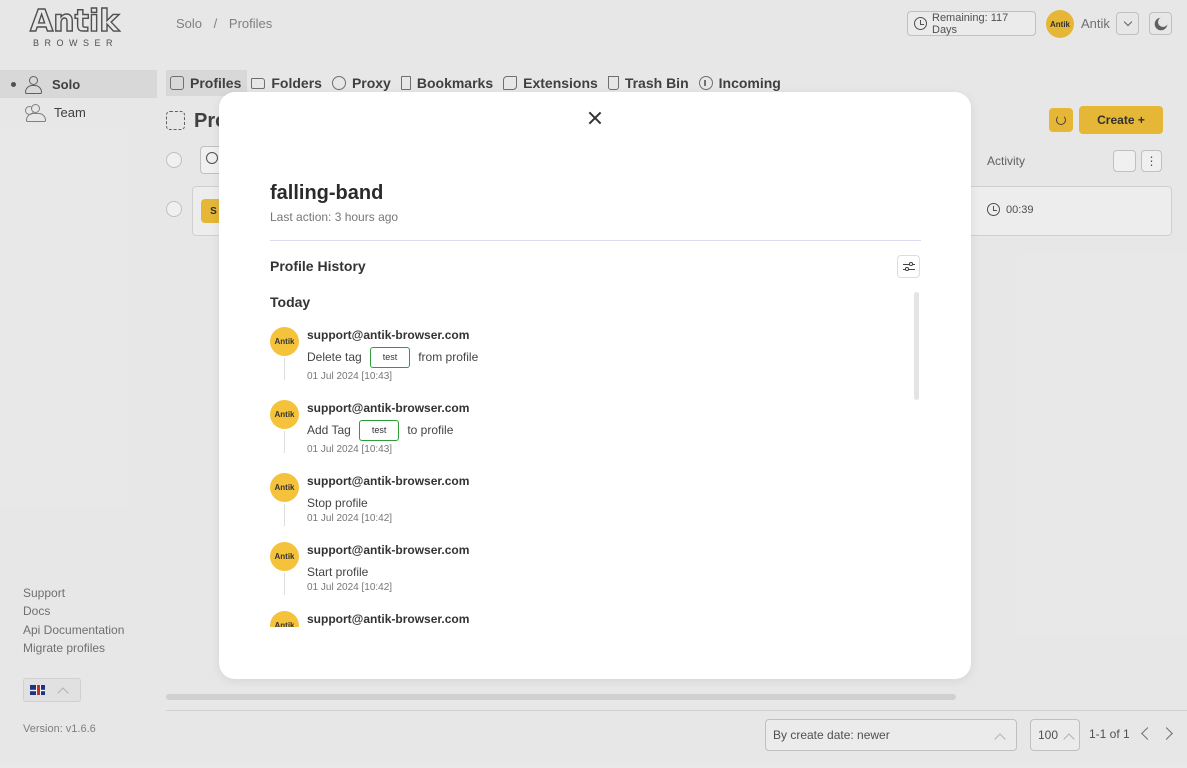 Image resolution: width=1187 pixels, height=768 pixels. I want to click on history-action-text: Add Tag, so click(329, 430).